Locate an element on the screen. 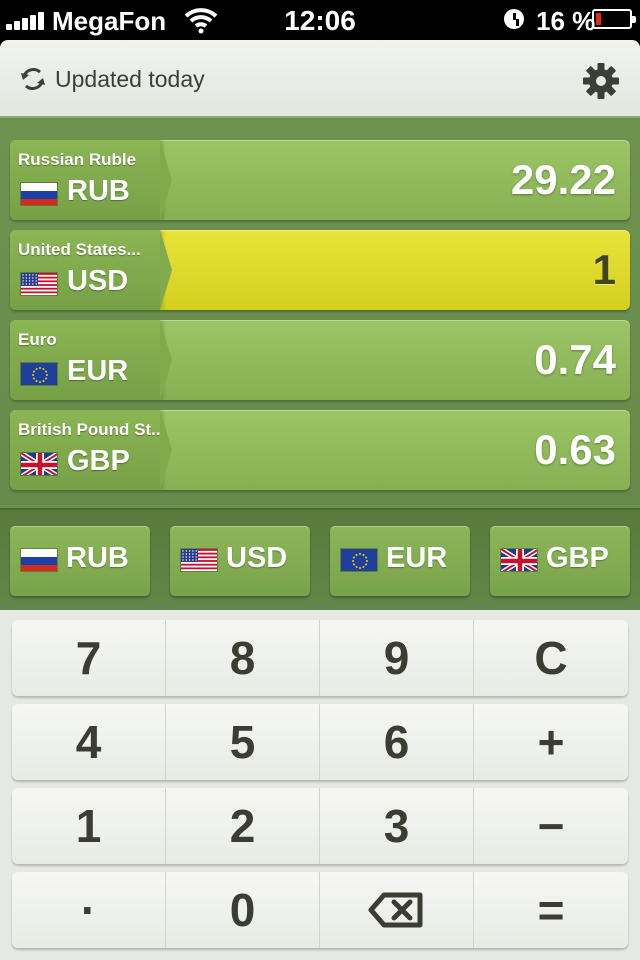  battery-icon is located at coordinates (614, 19).